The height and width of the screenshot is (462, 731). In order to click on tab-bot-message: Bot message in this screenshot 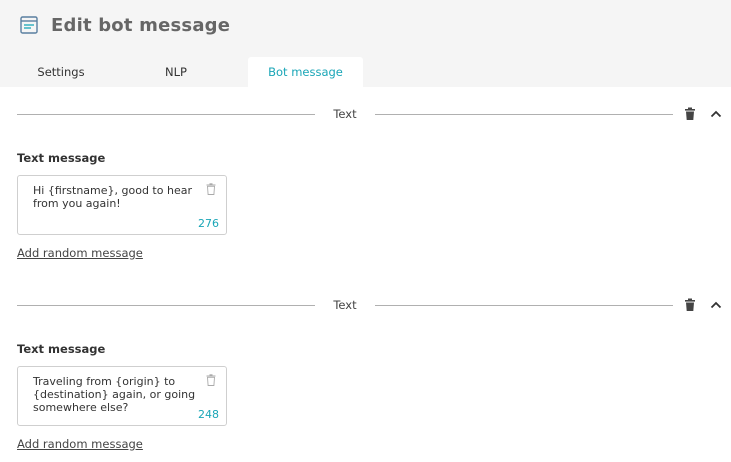, I will do `click(305, 72)`.